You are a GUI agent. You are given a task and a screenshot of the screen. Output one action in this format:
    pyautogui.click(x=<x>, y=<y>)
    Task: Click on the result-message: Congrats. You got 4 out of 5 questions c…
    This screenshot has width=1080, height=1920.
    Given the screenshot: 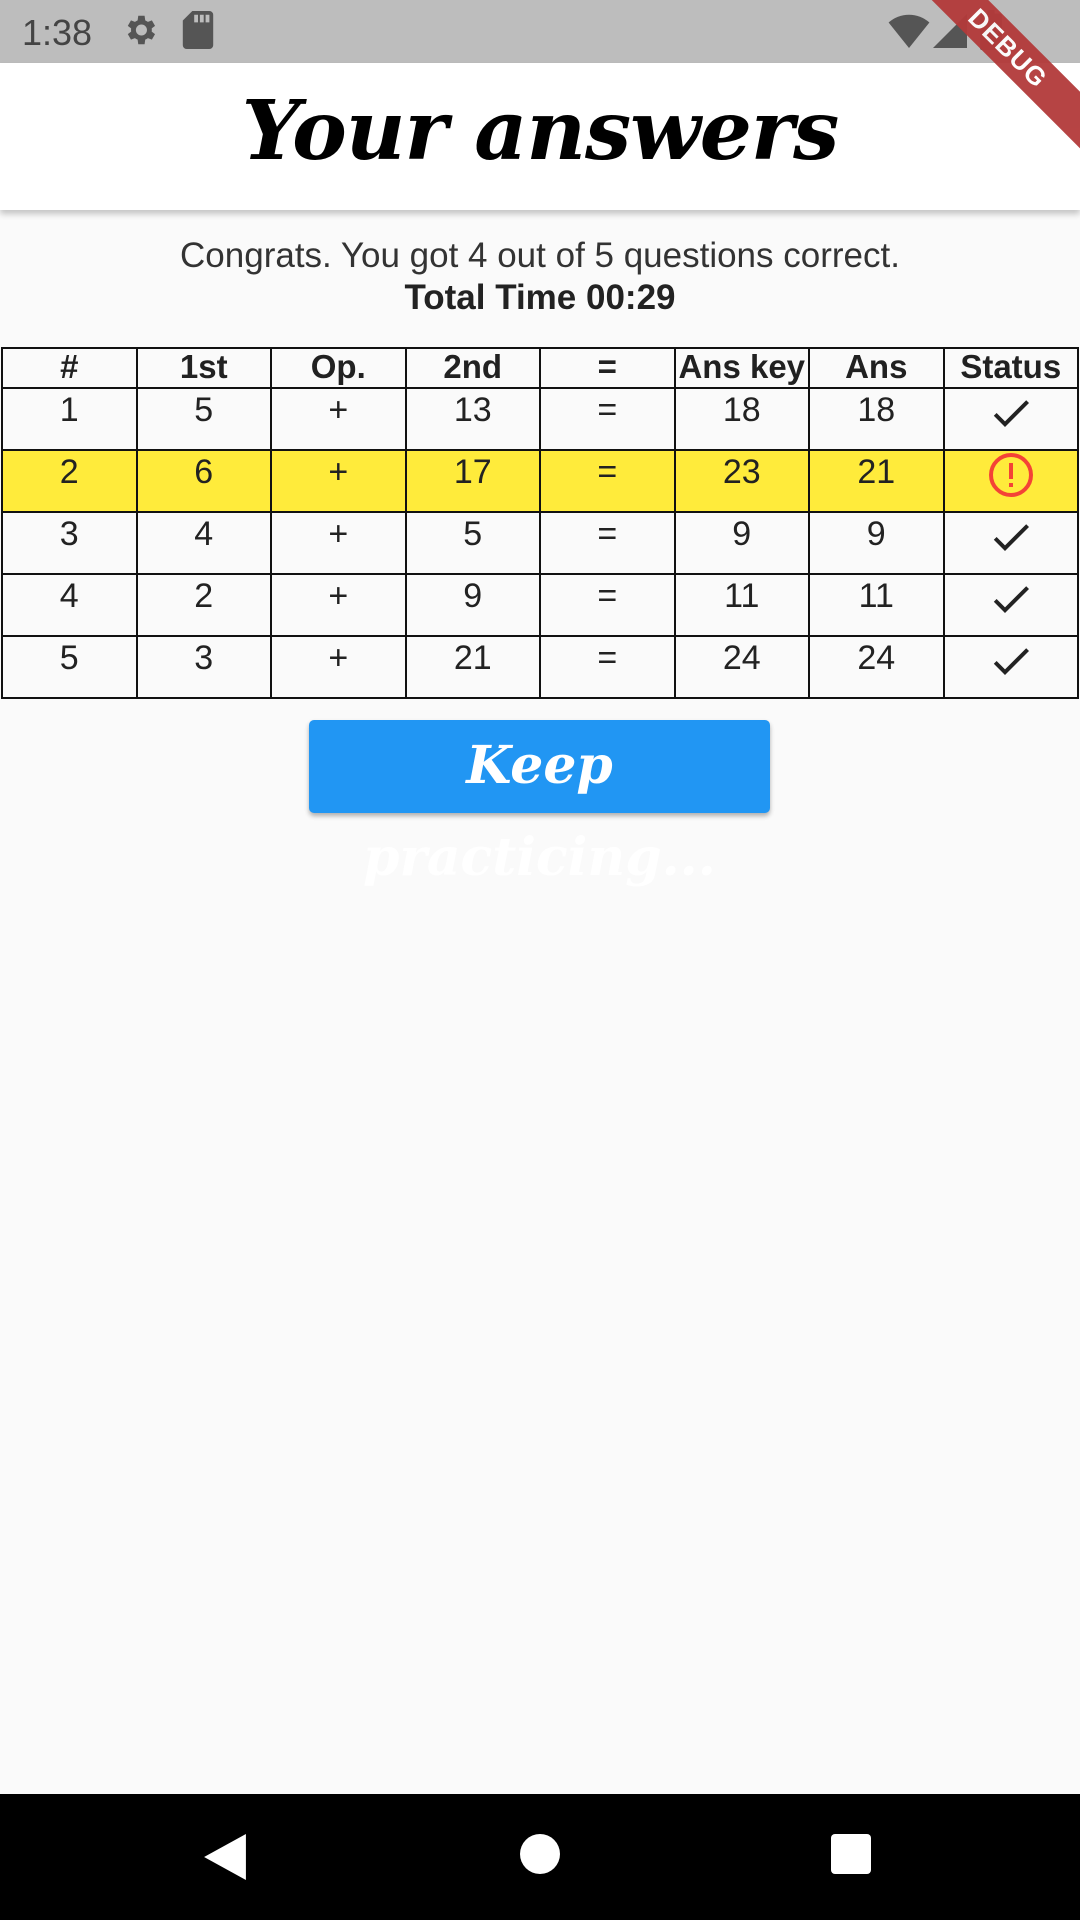 What is the action you would take?
    pyautogui.click(x=540, y=255)
    